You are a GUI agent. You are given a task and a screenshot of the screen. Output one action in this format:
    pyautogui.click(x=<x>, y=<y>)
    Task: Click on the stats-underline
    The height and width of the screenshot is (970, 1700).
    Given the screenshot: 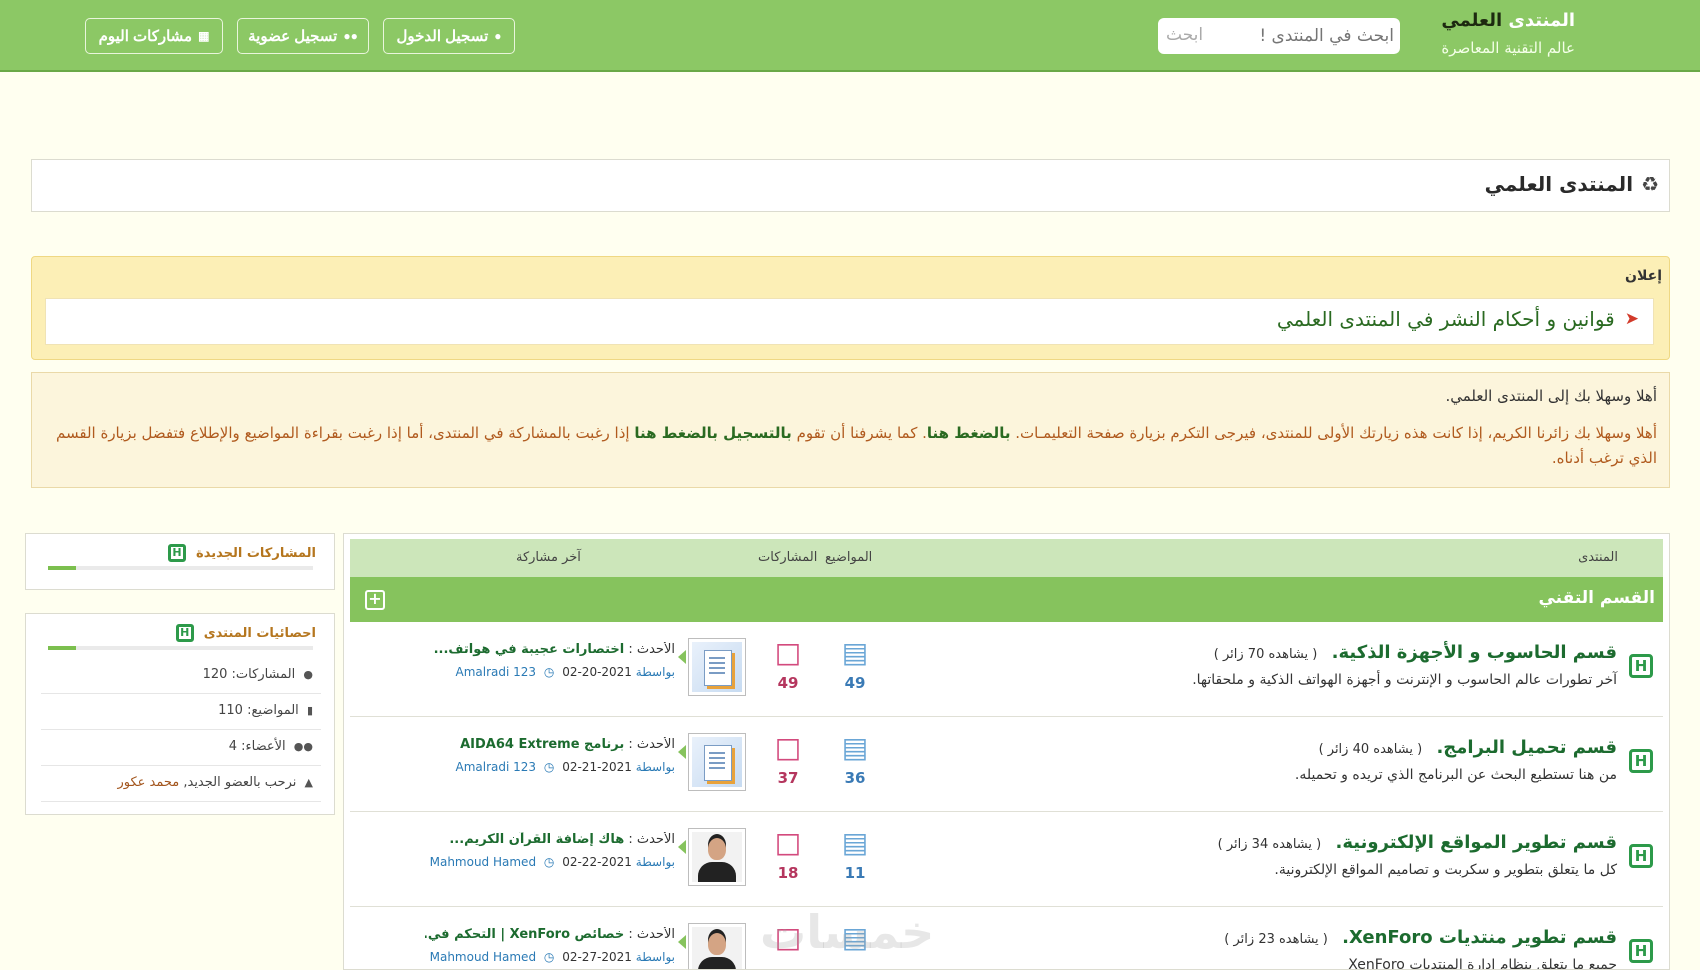 What is the action you would take?
    pyautogui.click(x=180, y=648)
    